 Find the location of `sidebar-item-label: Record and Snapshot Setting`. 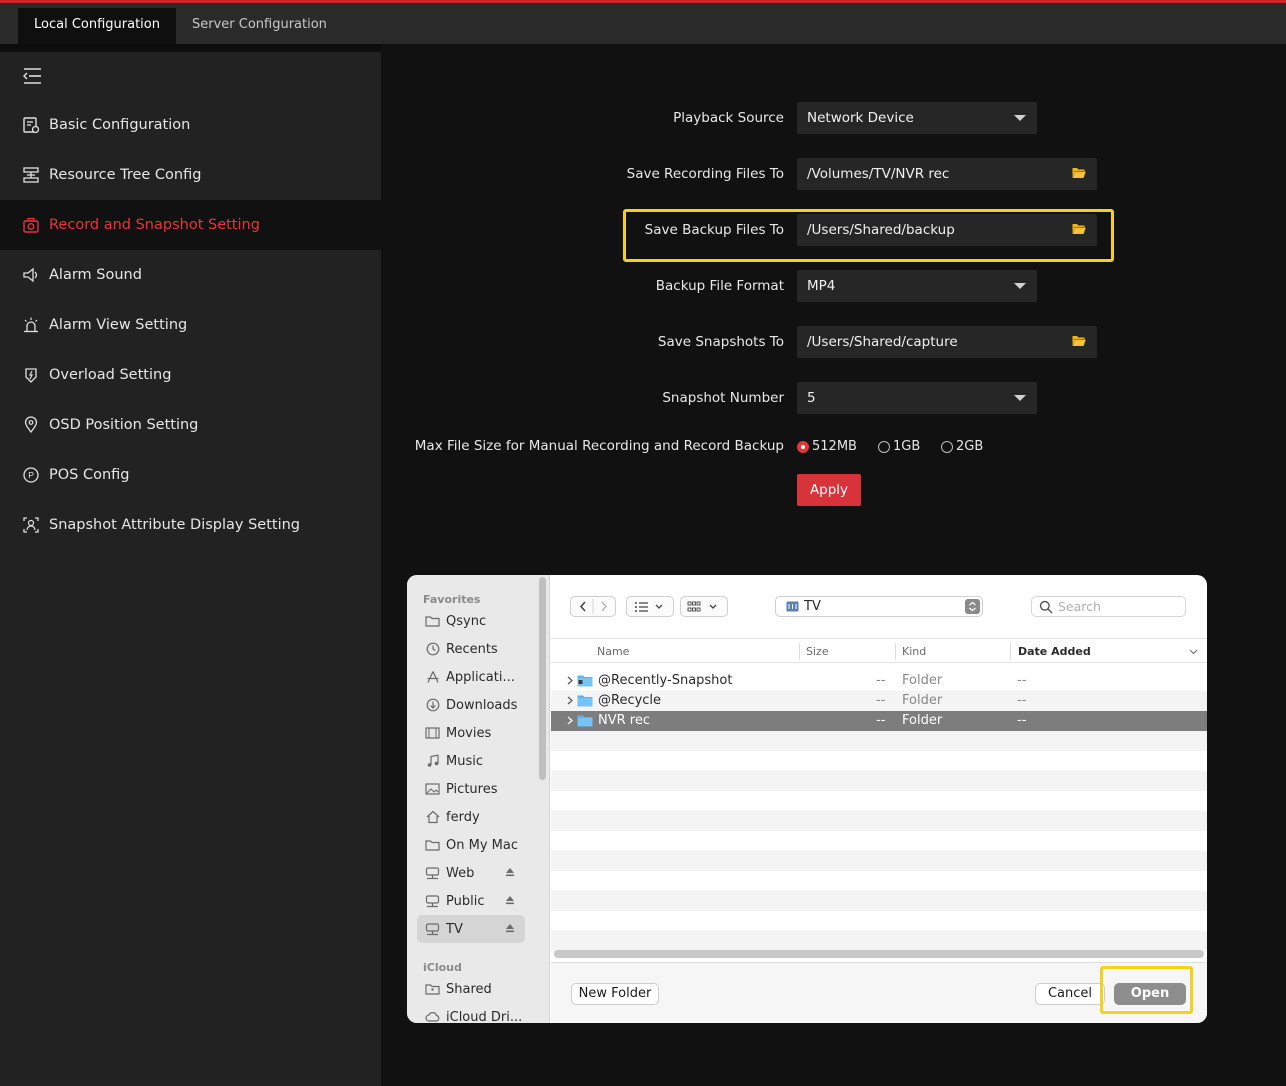

sidebar-item-label: Record and Snapshot Setting is located at coordinates (154, 225).